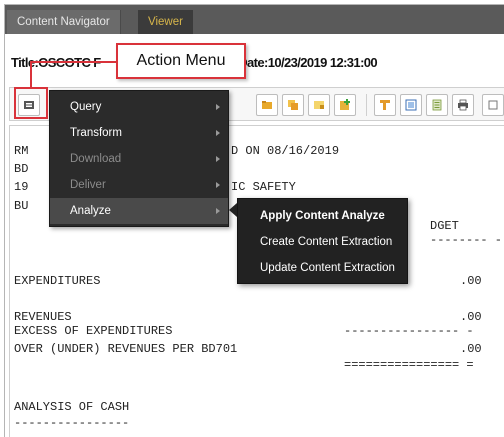 Image resolution: width=504 pixels, height=437 pixels. What do you see at coordinates (139, 133) in the screenshot?
I see `menu-item-transform: Transform` at bounding box center [139, 133].